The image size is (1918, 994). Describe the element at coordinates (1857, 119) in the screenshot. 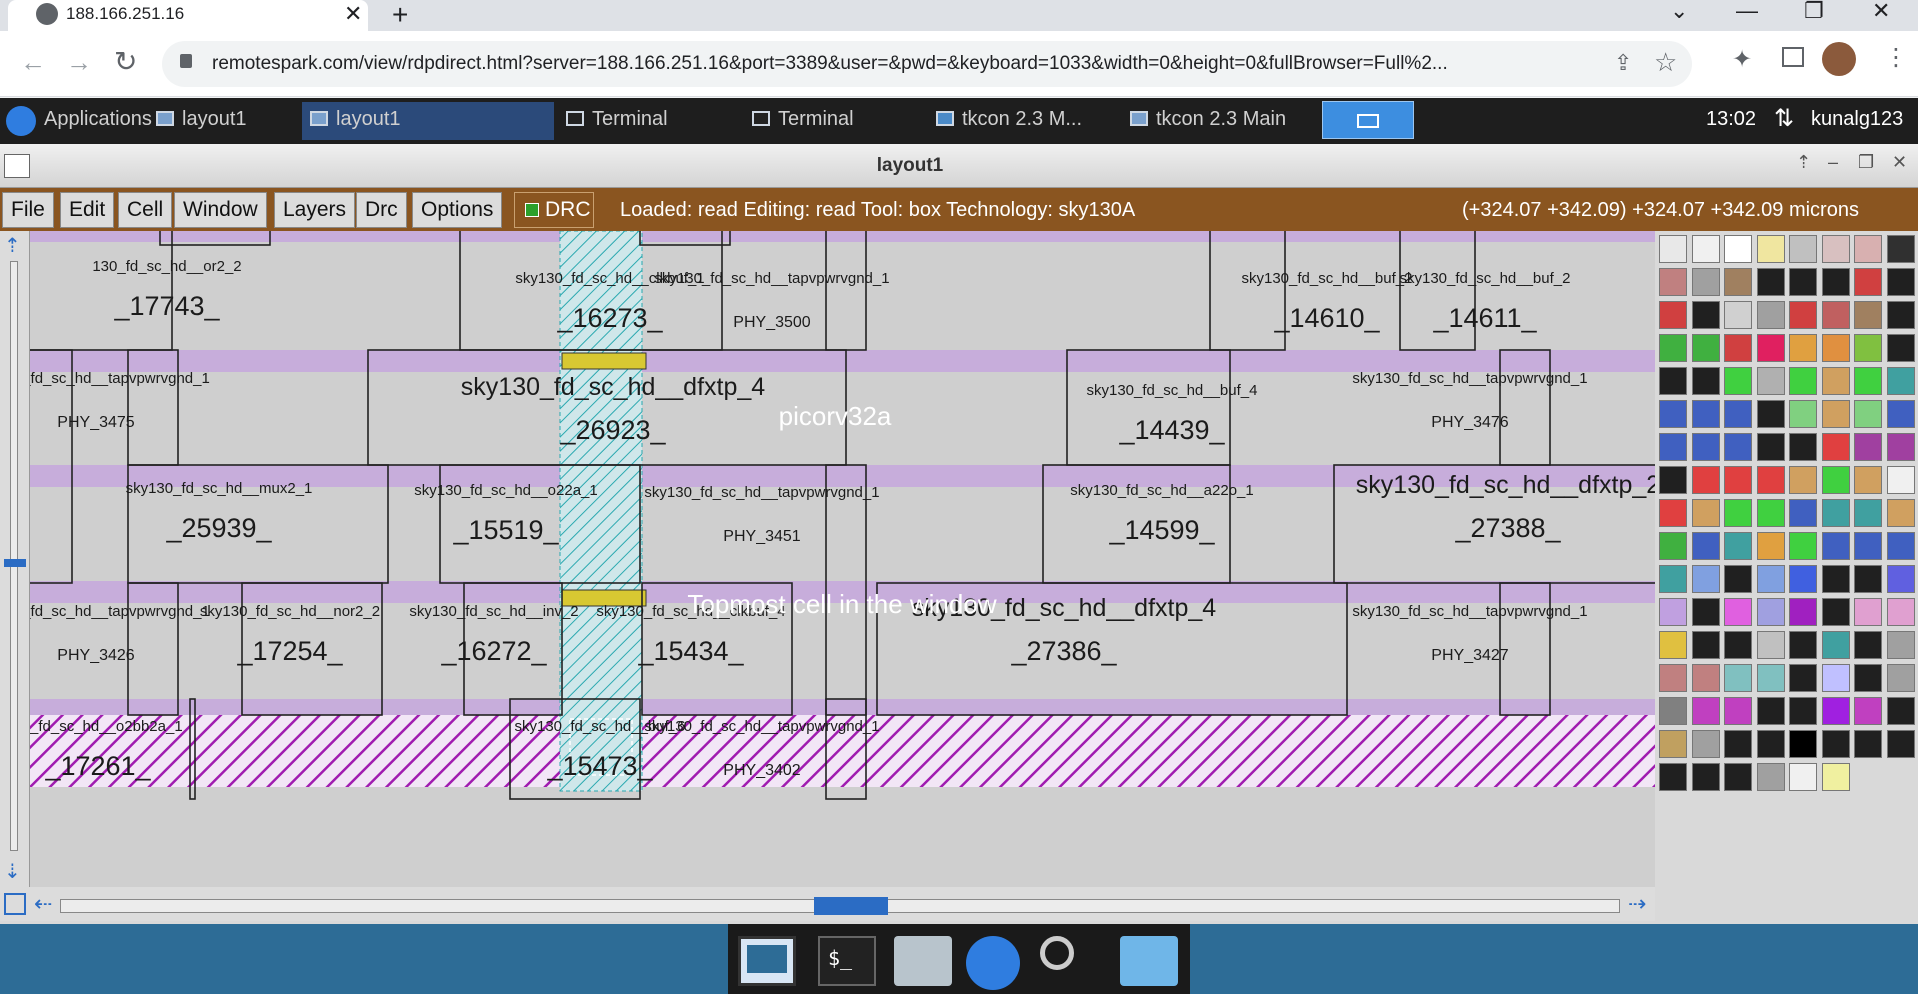

I see `user-name: kunalg123` at that location.